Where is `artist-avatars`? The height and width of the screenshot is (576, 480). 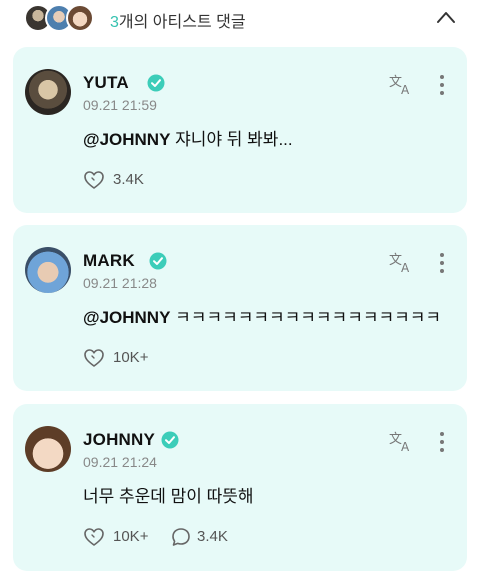
artist-avatars is located at coordinates (64, 19).